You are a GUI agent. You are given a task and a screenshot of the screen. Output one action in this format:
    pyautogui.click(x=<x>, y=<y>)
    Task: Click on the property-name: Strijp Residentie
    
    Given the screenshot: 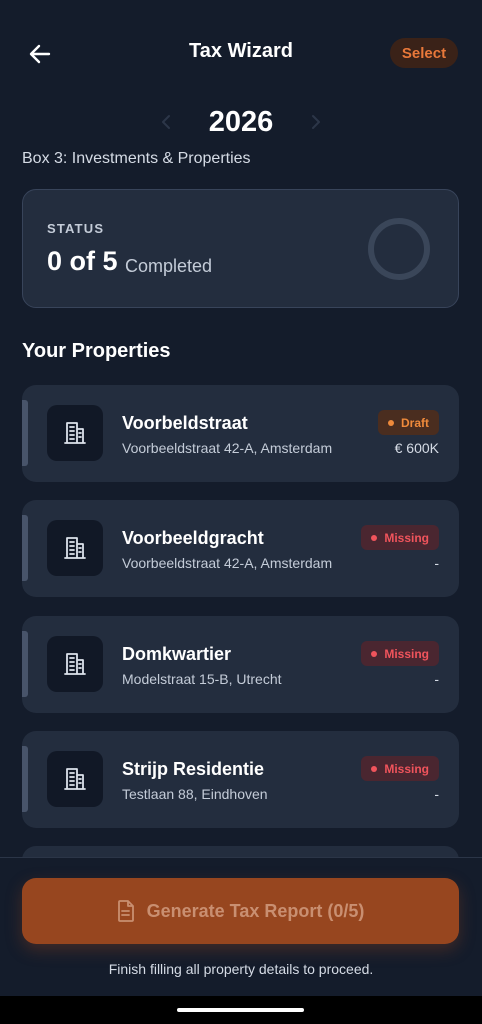 What is the action you would take?
    pyautogui.click(x=193, y=769)
    